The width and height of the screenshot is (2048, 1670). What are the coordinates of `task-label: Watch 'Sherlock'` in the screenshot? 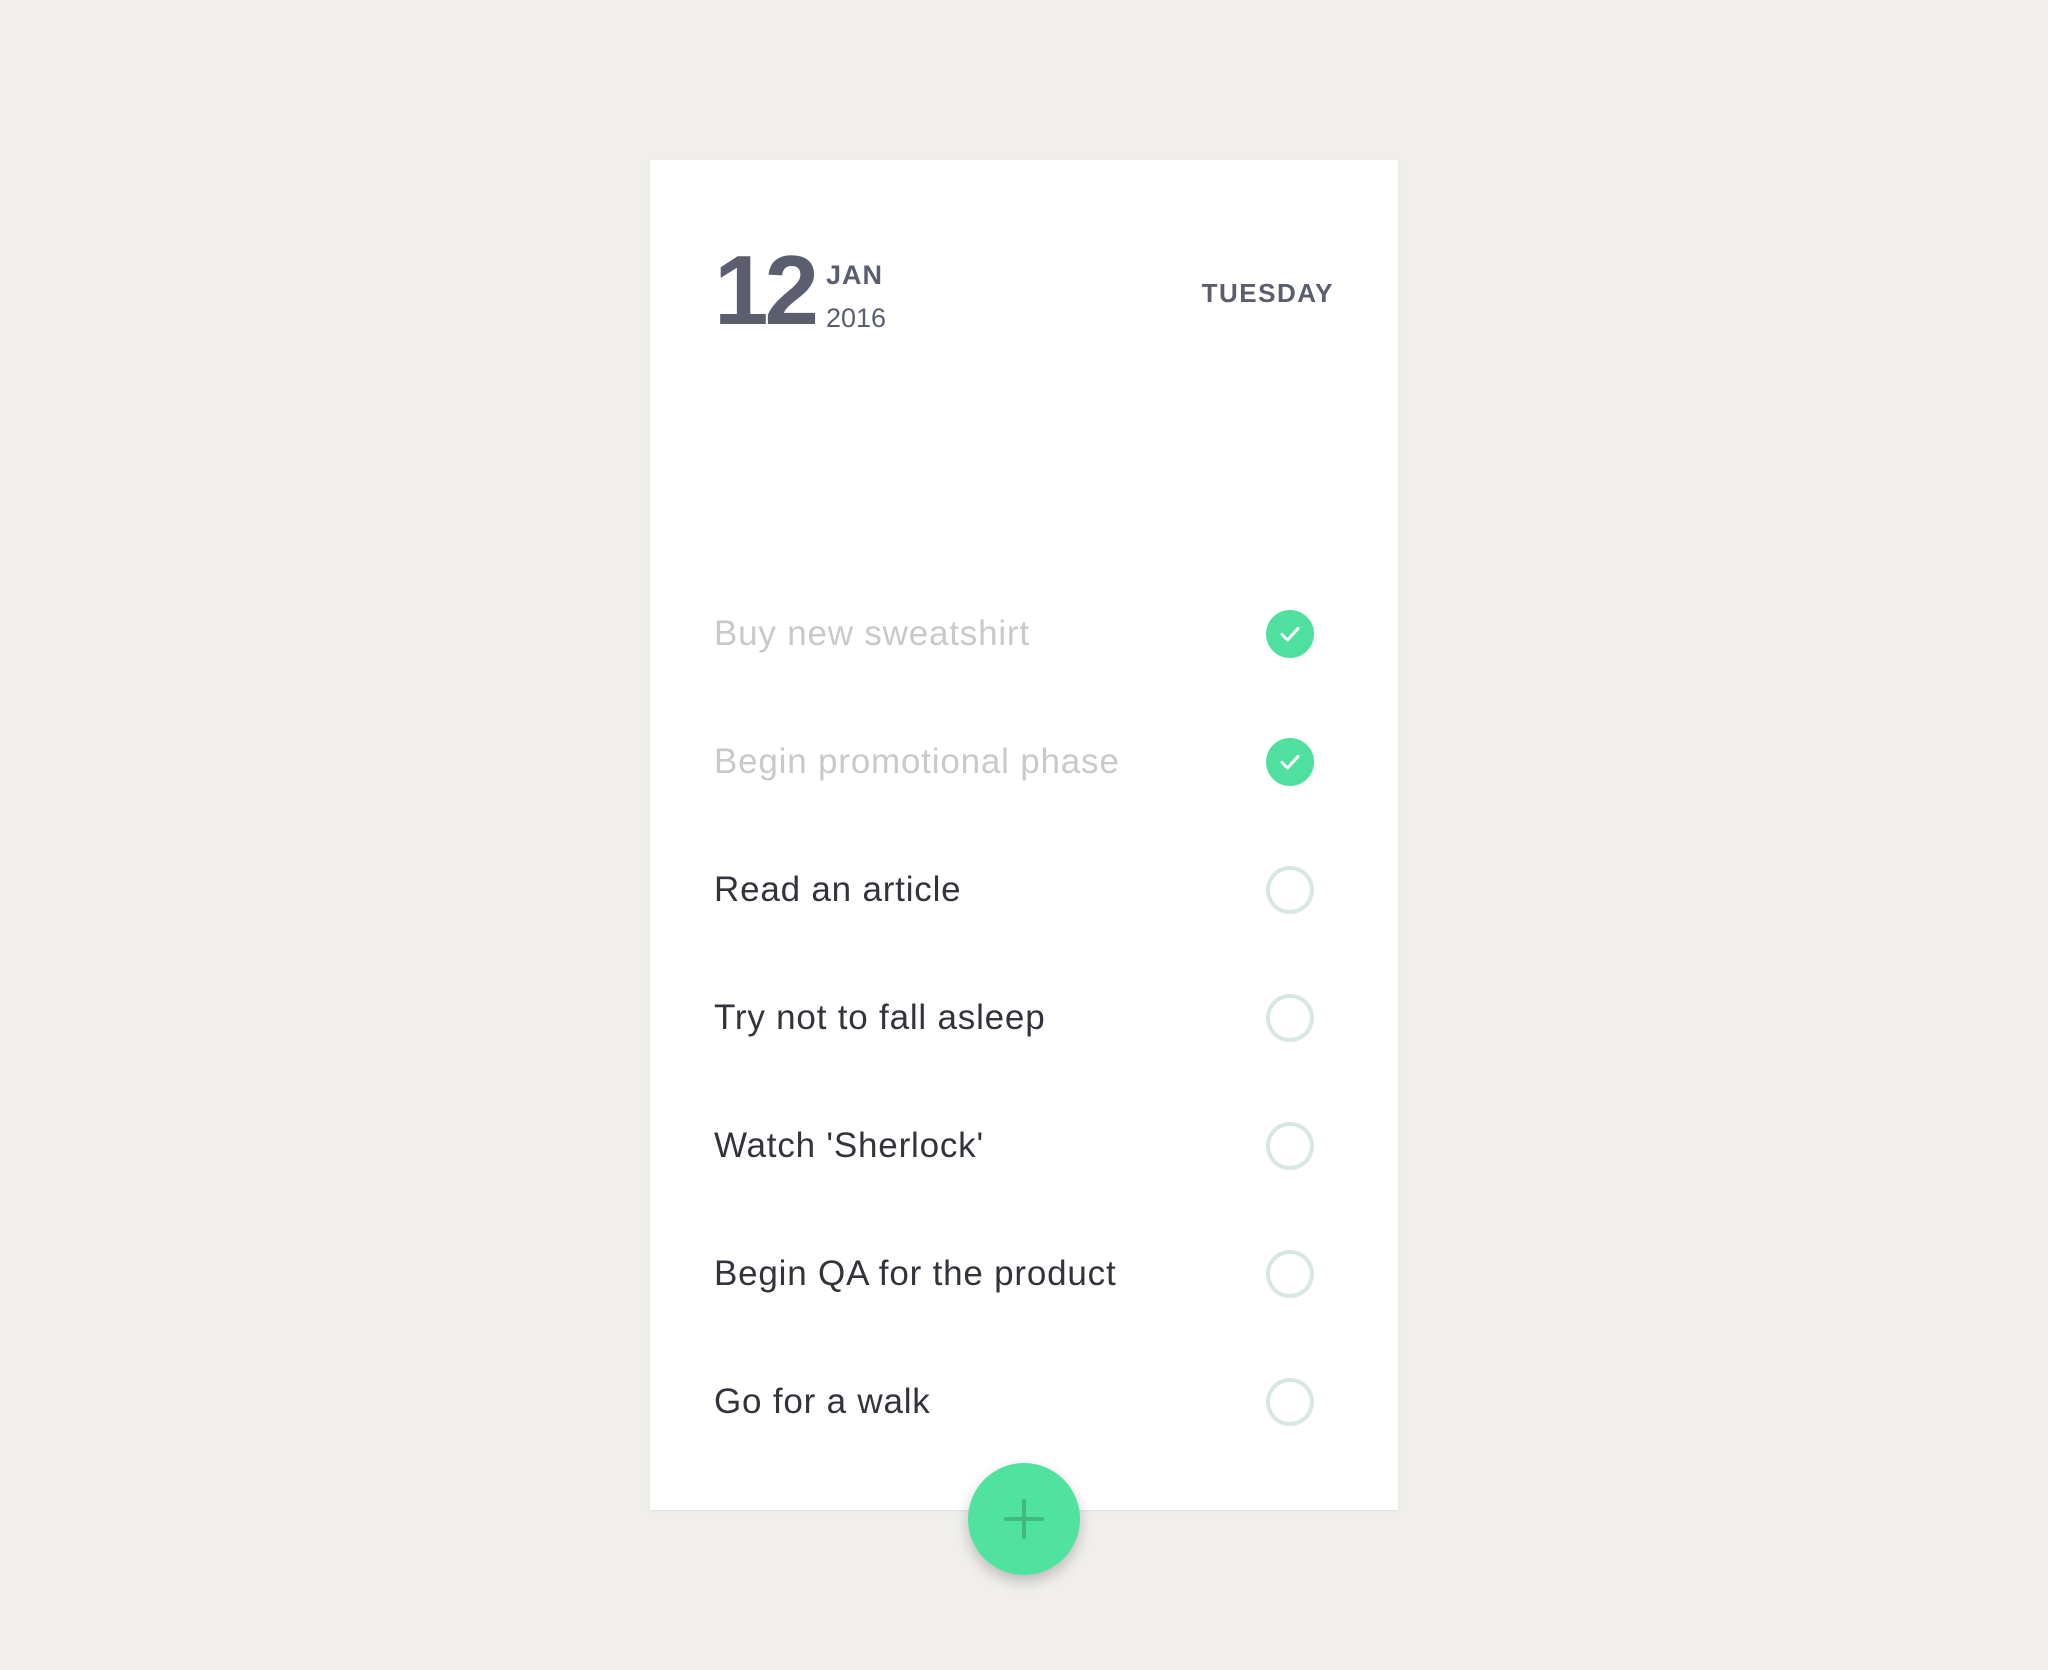 It's located at (849, 1145).